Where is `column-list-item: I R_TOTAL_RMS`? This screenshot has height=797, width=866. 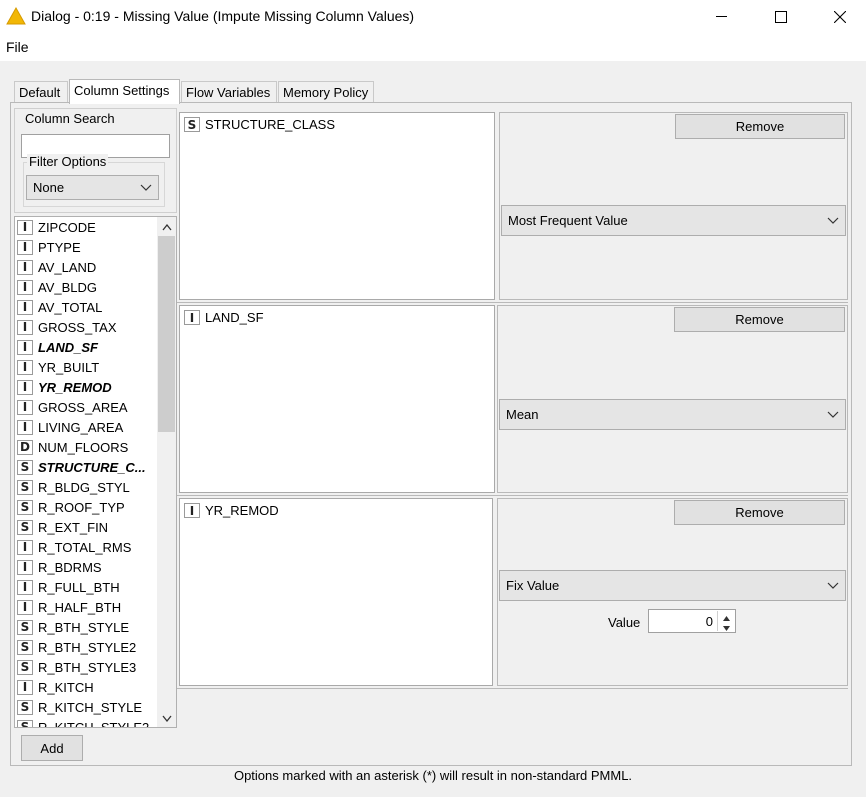
column-list-item: I R_TOTAL_RMS is located at coordinates (95, 547).